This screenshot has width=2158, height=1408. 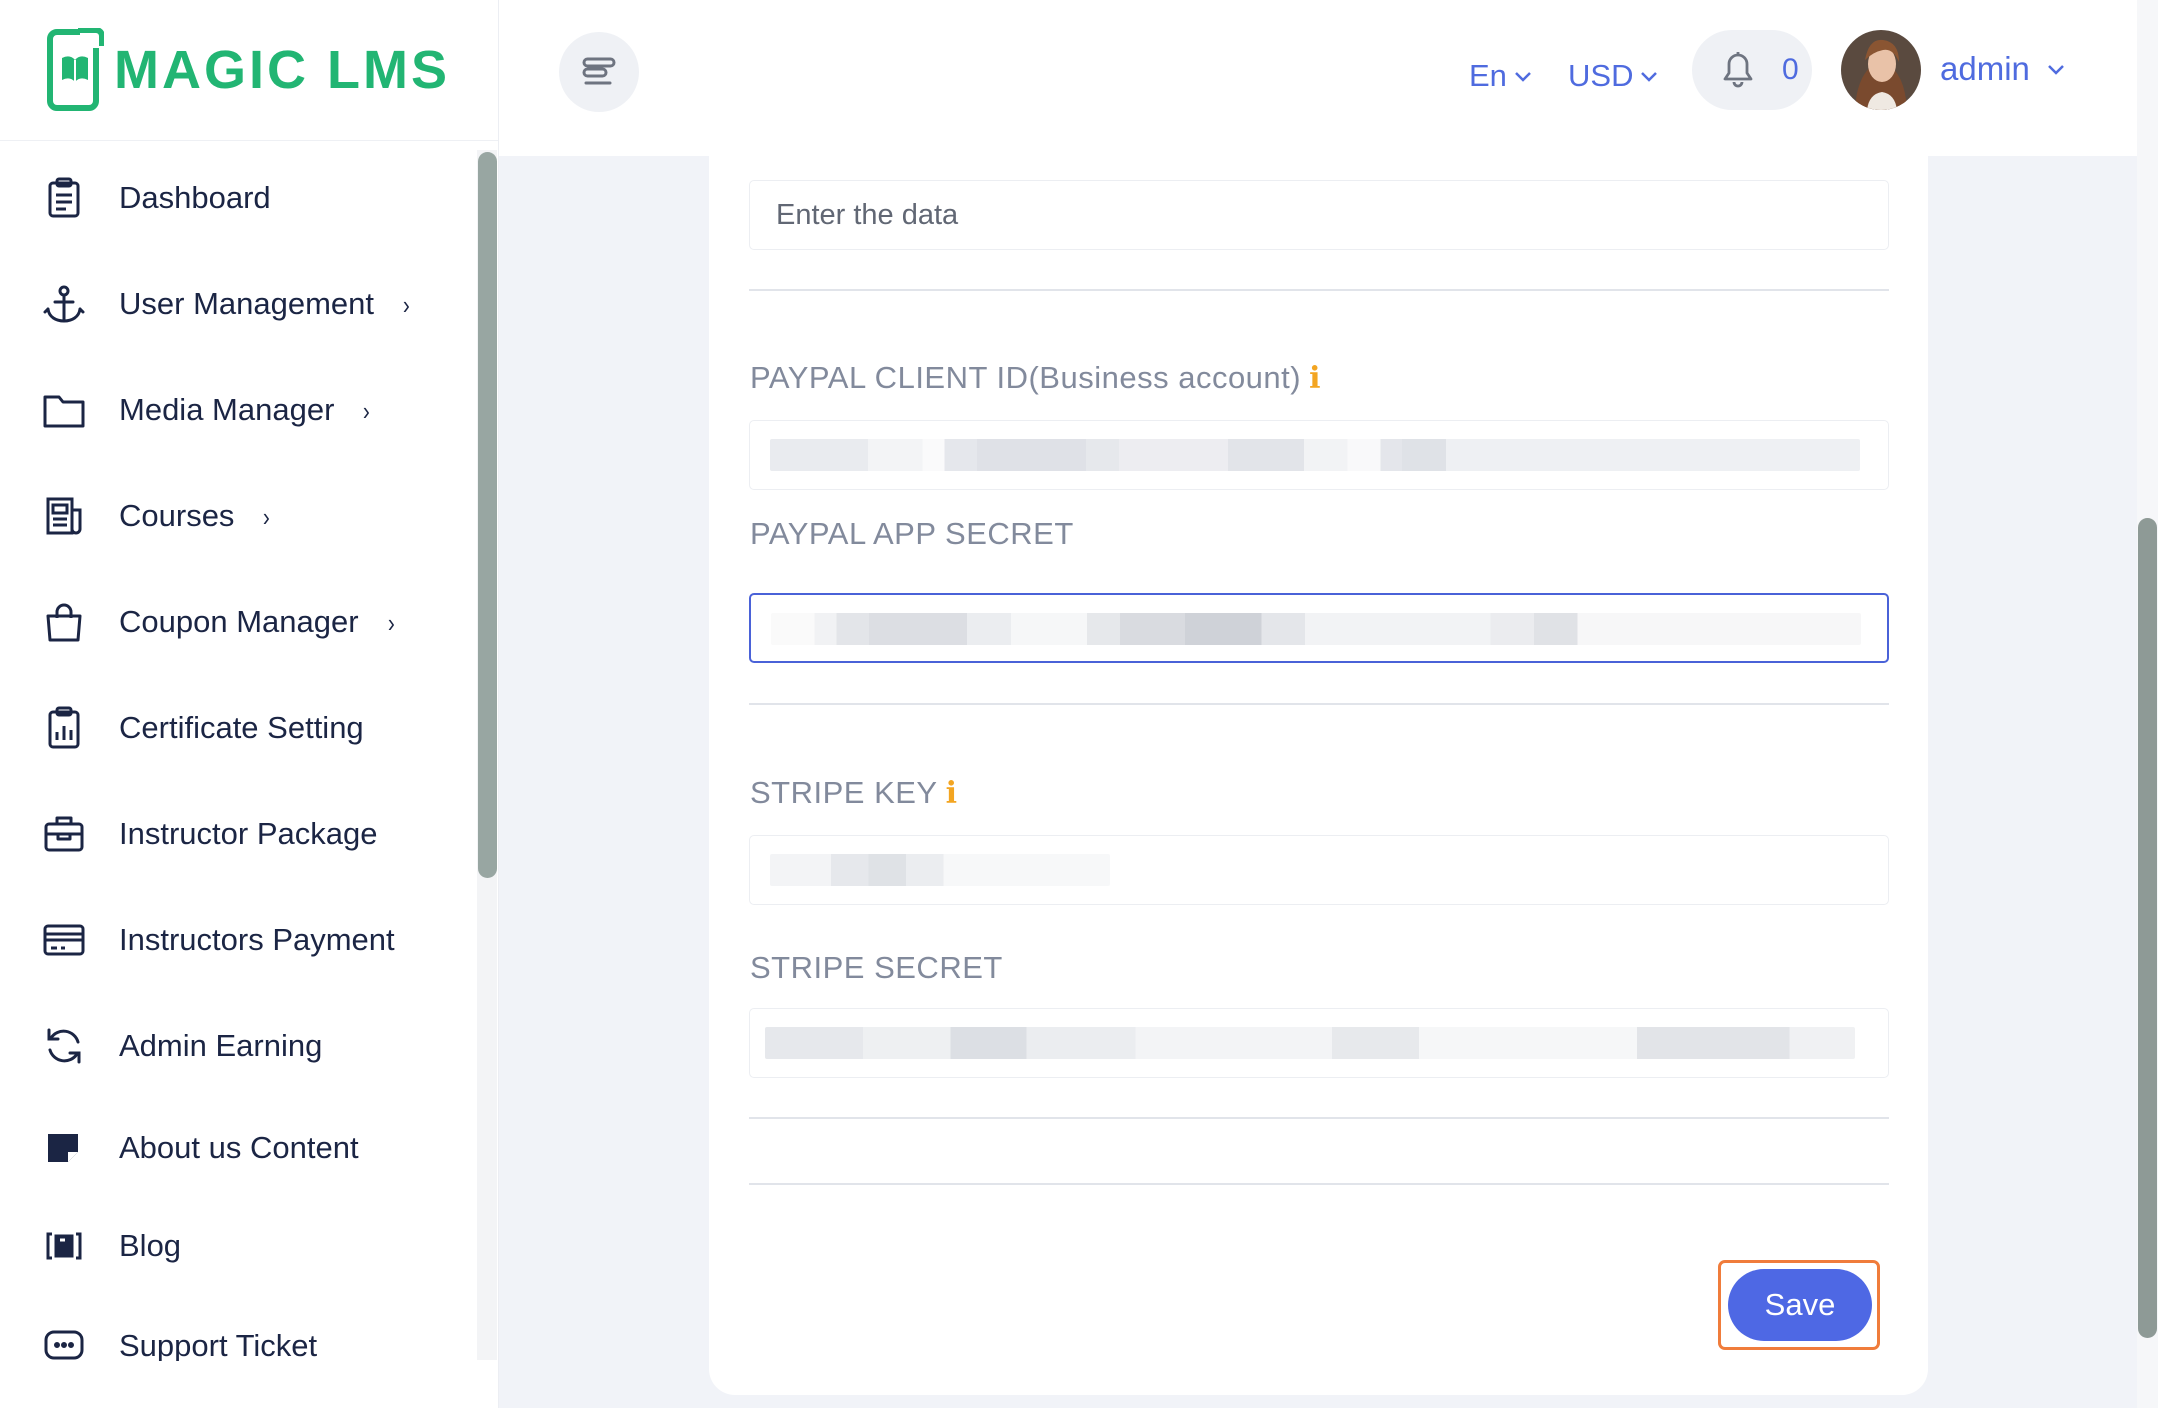 I want to click on stripe-secret-label: STRIPE SECRET, so click(x=876, y=968).